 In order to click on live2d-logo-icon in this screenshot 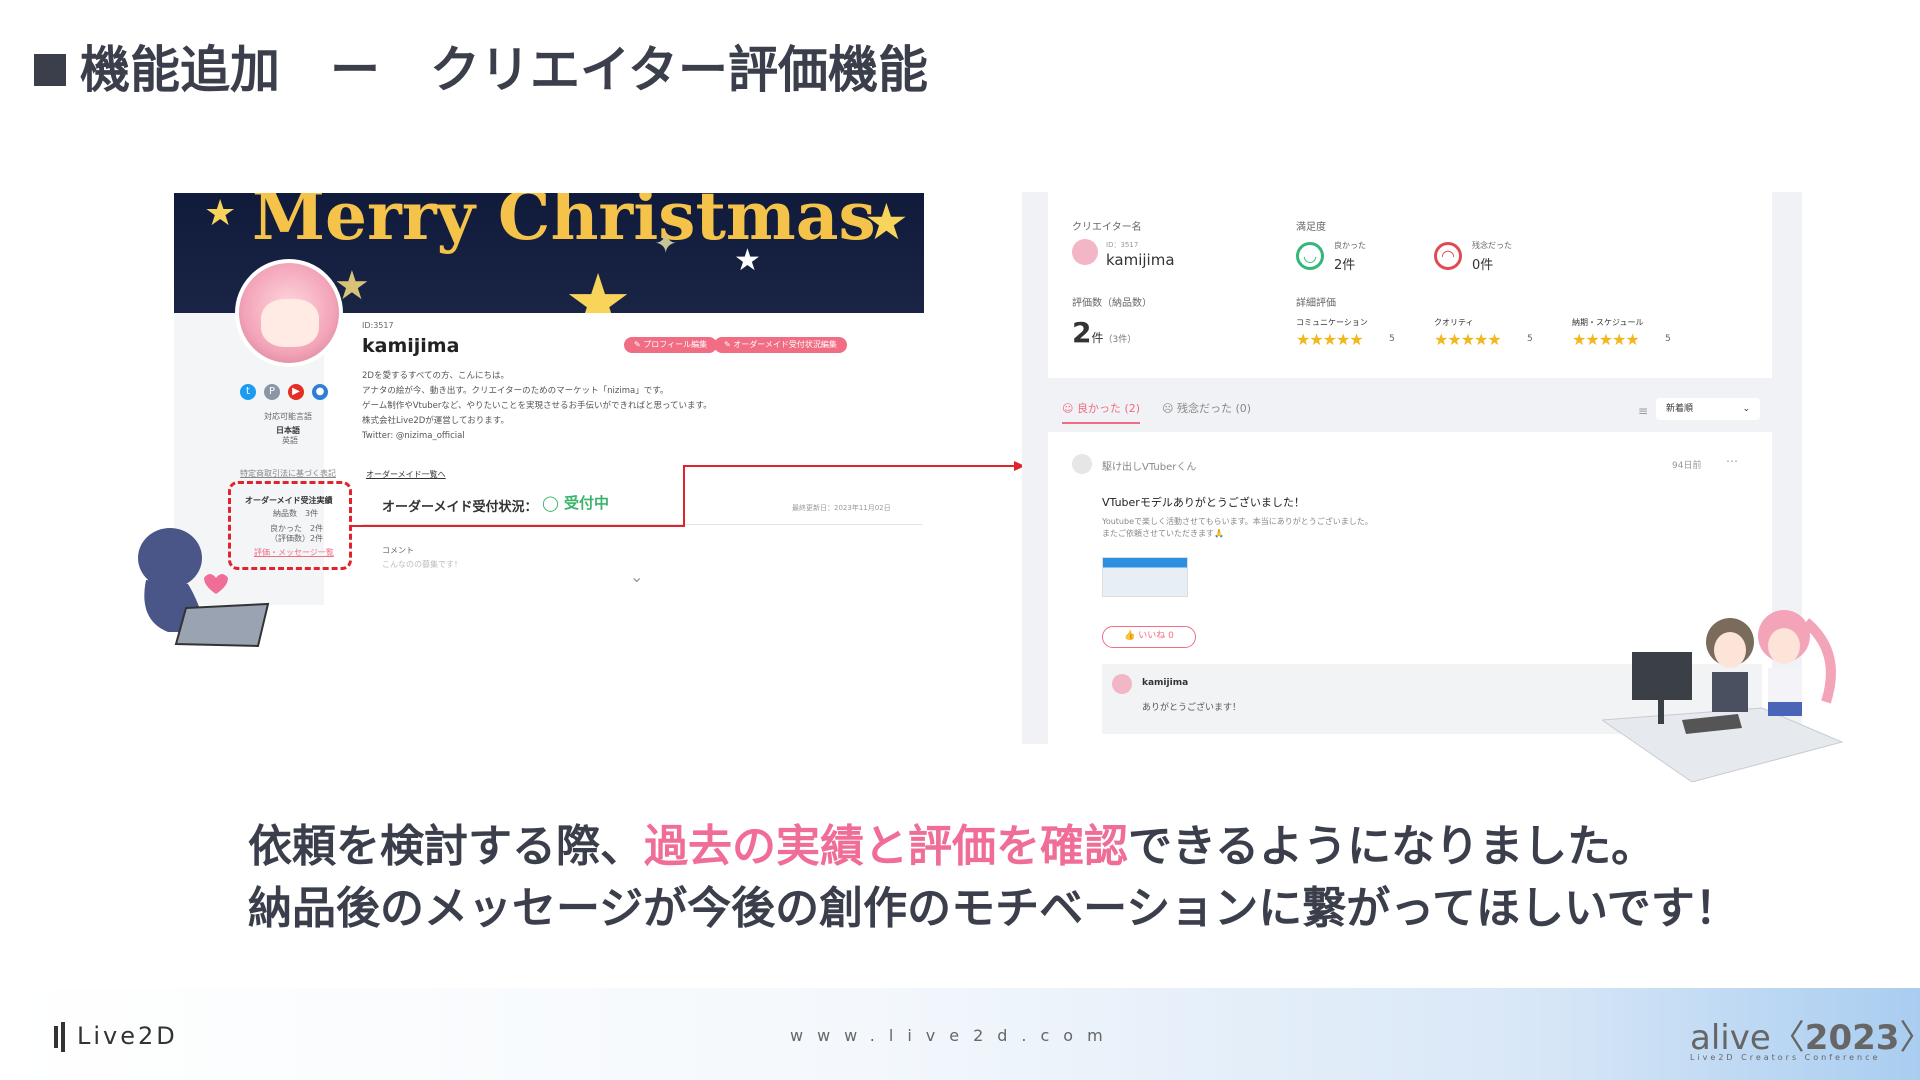, I will do `click(56, 1037)`.